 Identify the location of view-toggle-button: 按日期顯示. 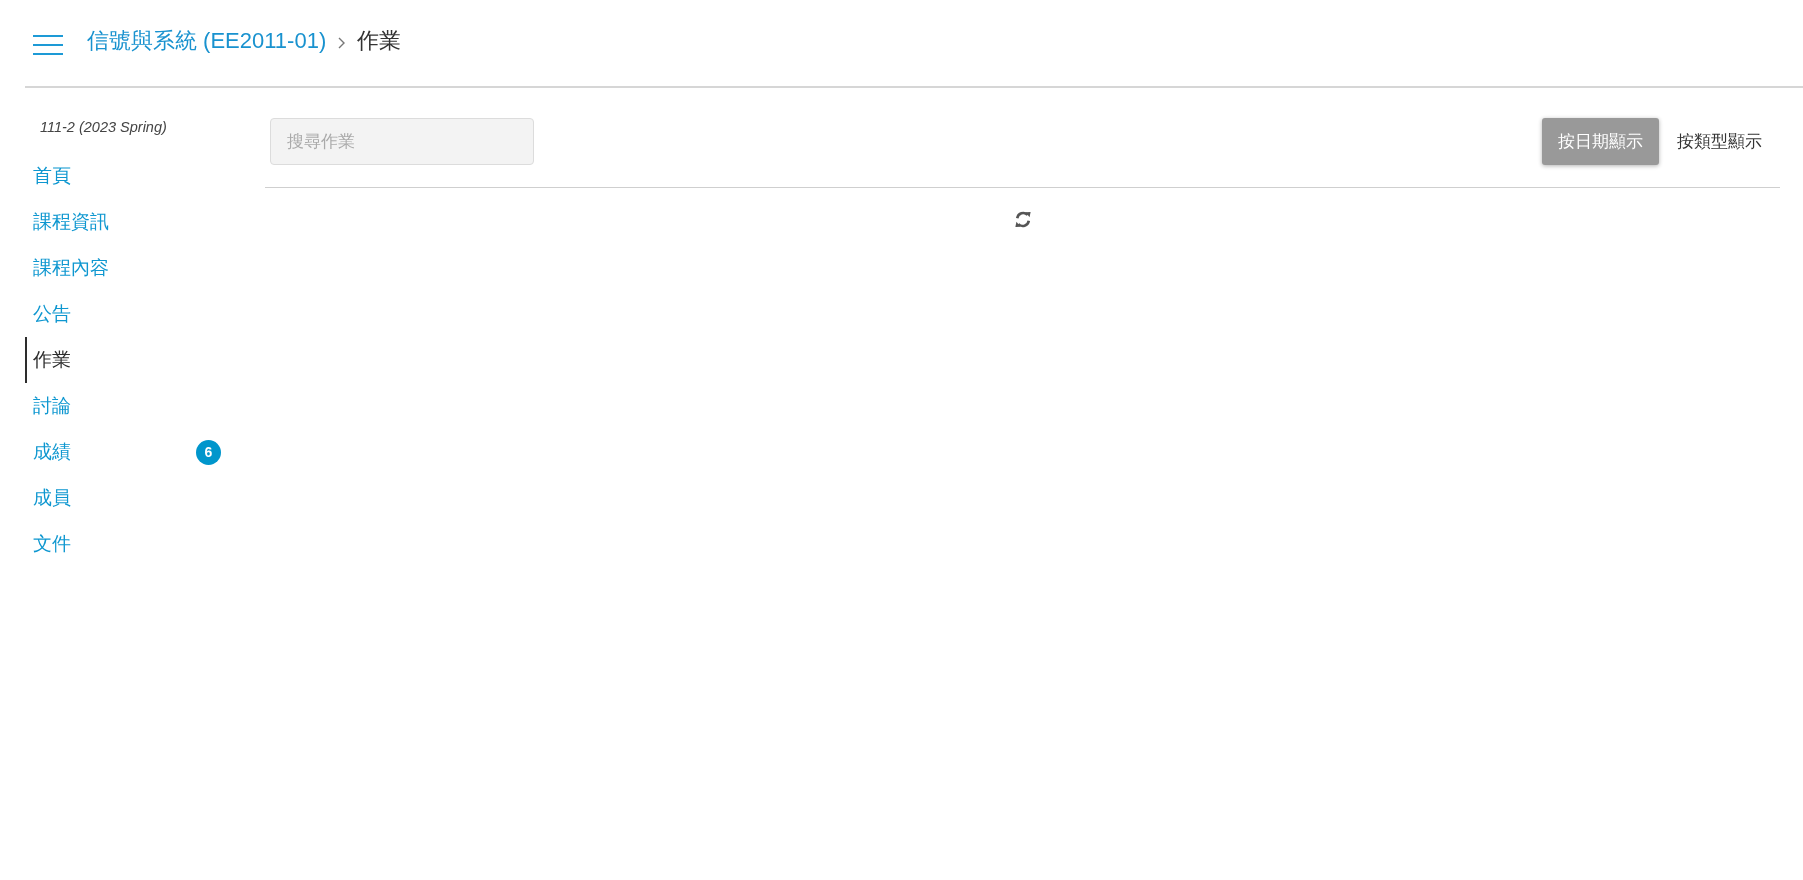
(1600, 141).